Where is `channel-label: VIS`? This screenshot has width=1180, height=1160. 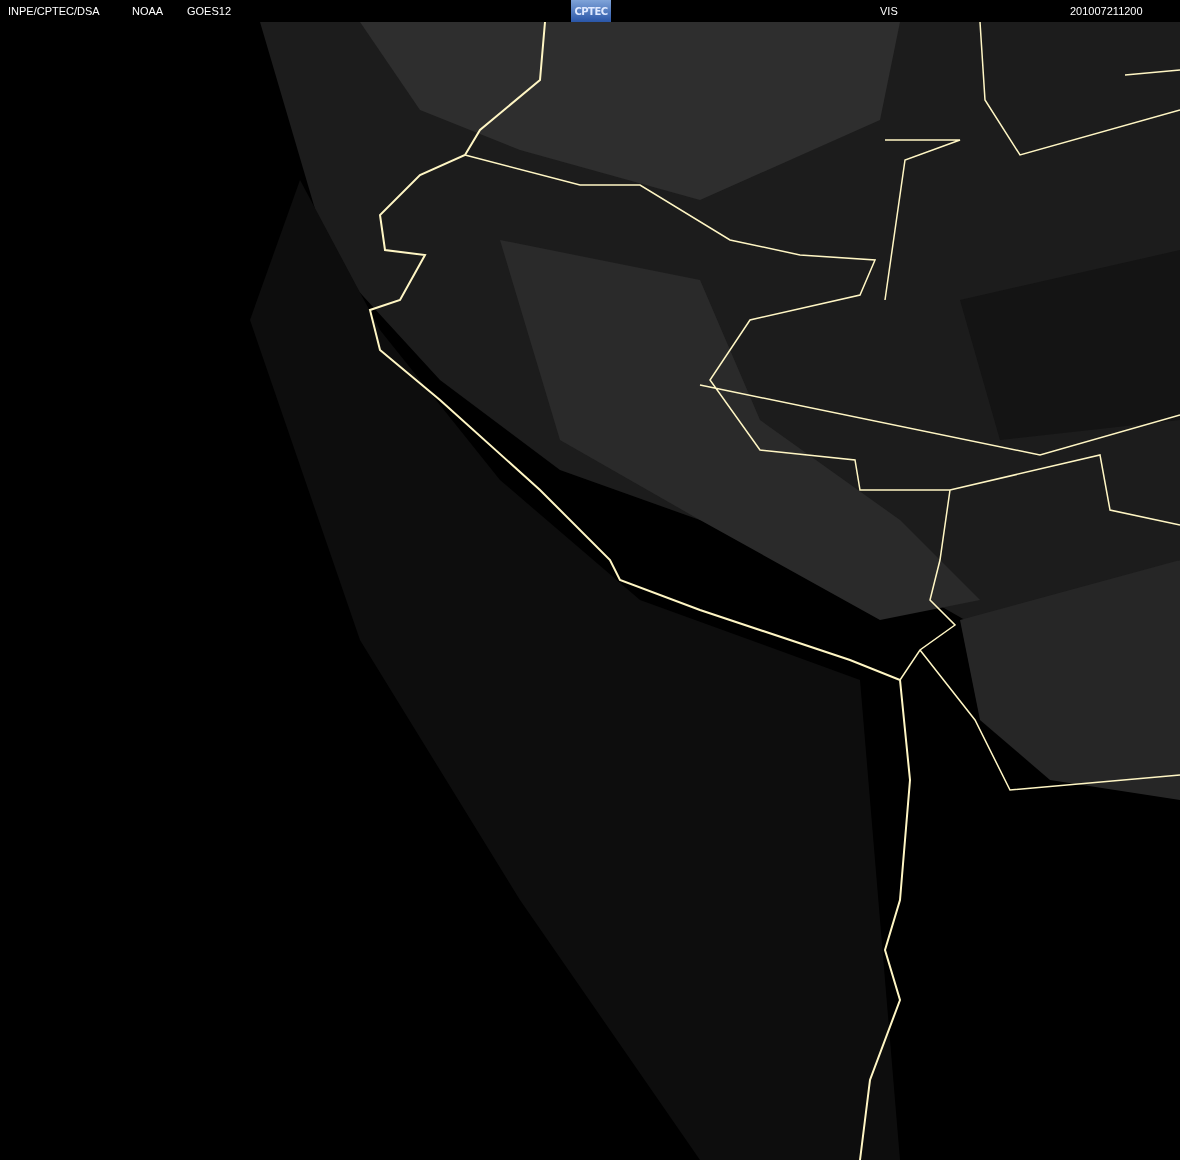
channel-label: VIS is located at coordinates (889, 11).